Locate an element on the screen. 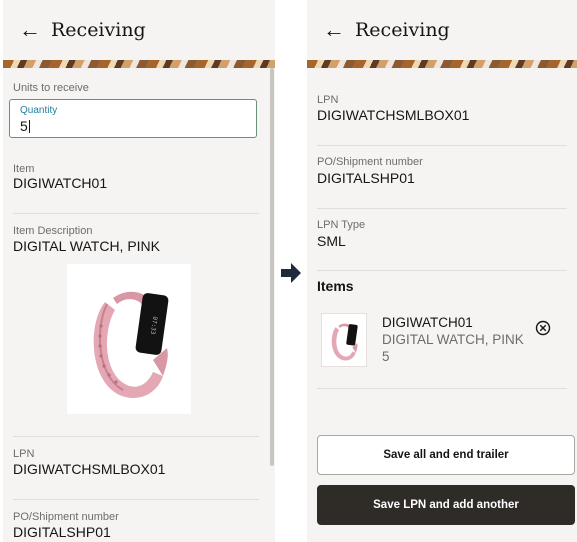  pink-watch-icon: 07:33 is located at coordinates (131, 344).